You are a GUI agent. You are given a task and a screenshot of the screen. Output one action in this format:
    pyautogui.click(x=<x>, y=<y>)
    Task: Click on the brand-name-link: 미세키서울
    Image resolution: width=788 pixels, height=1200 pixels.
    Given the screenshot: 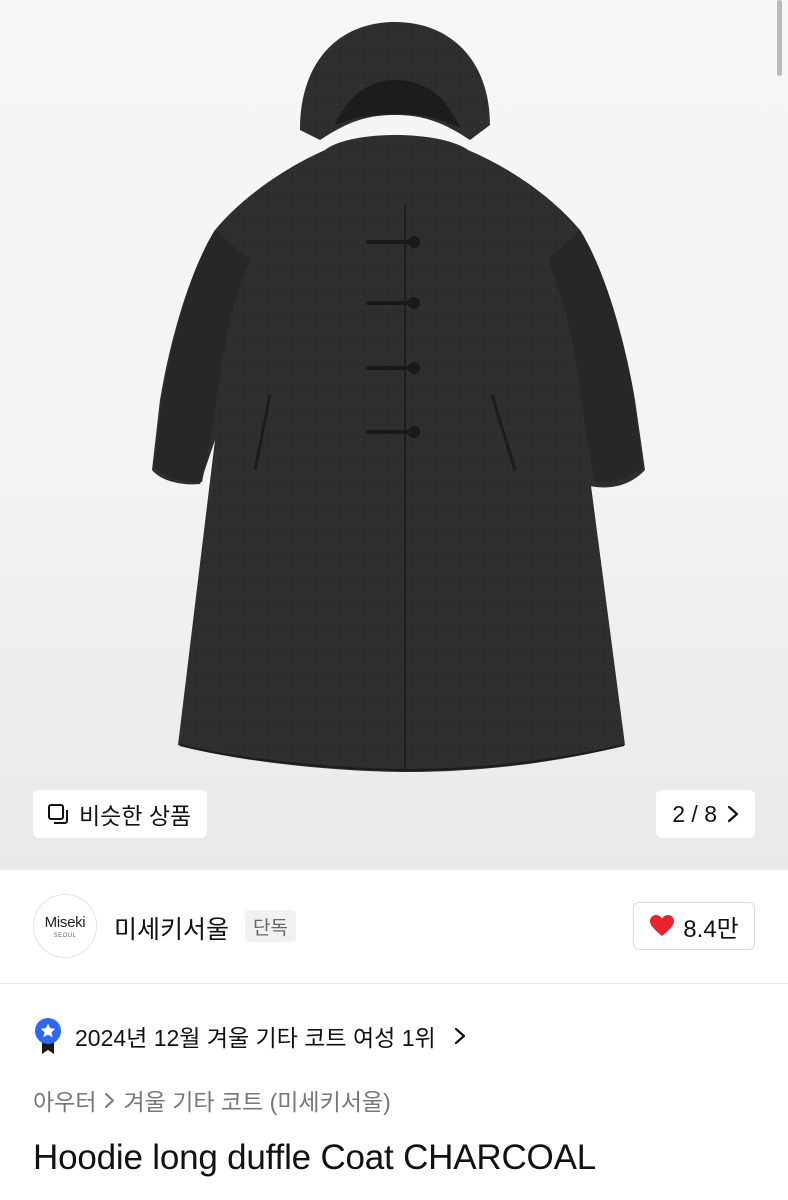 What is the action you would take?
    pyautogui.click(x=171, y=928)
    